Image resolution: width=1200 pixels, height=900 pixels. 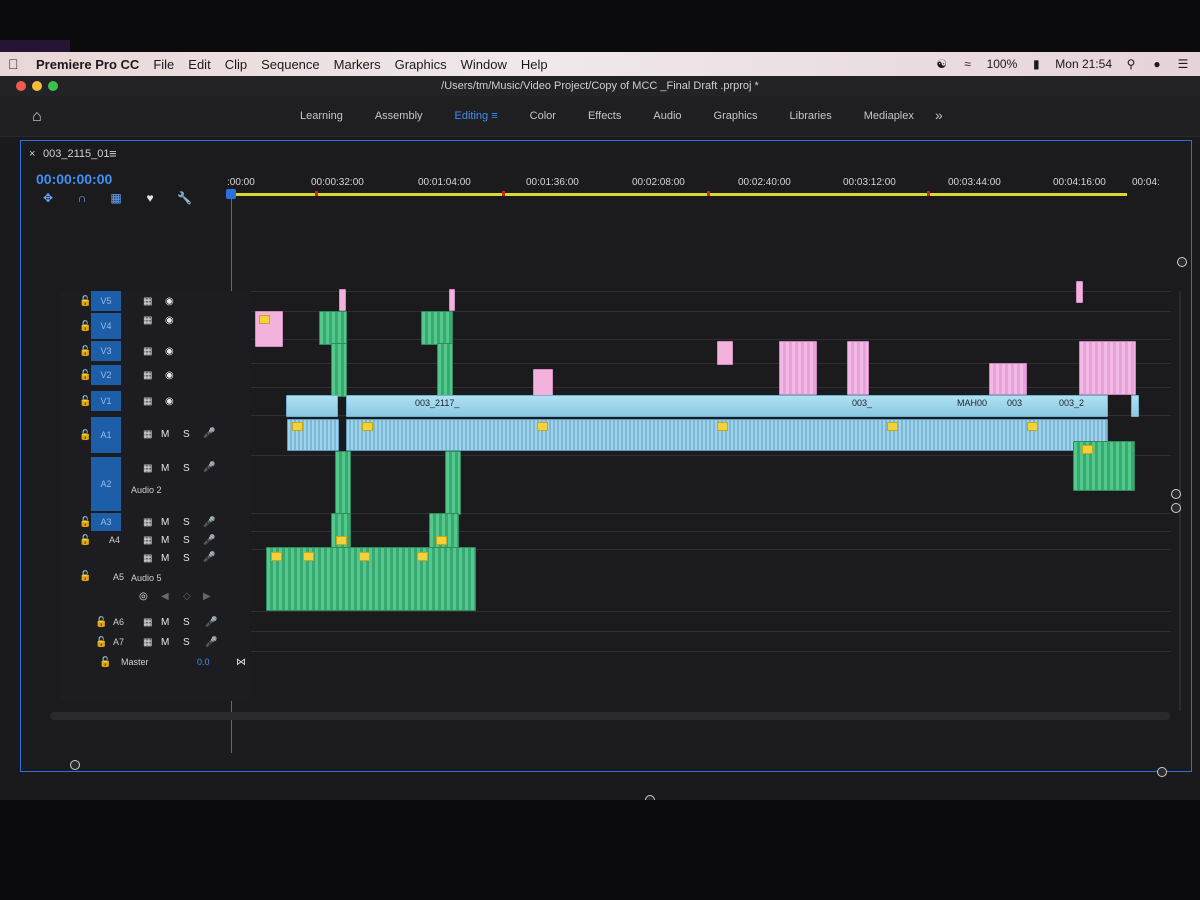 What do you see at coordinates (74, 179) in the screenshot?
I see `playhead-timecode: 00:00:00:00` at bounding box center [74, 179].